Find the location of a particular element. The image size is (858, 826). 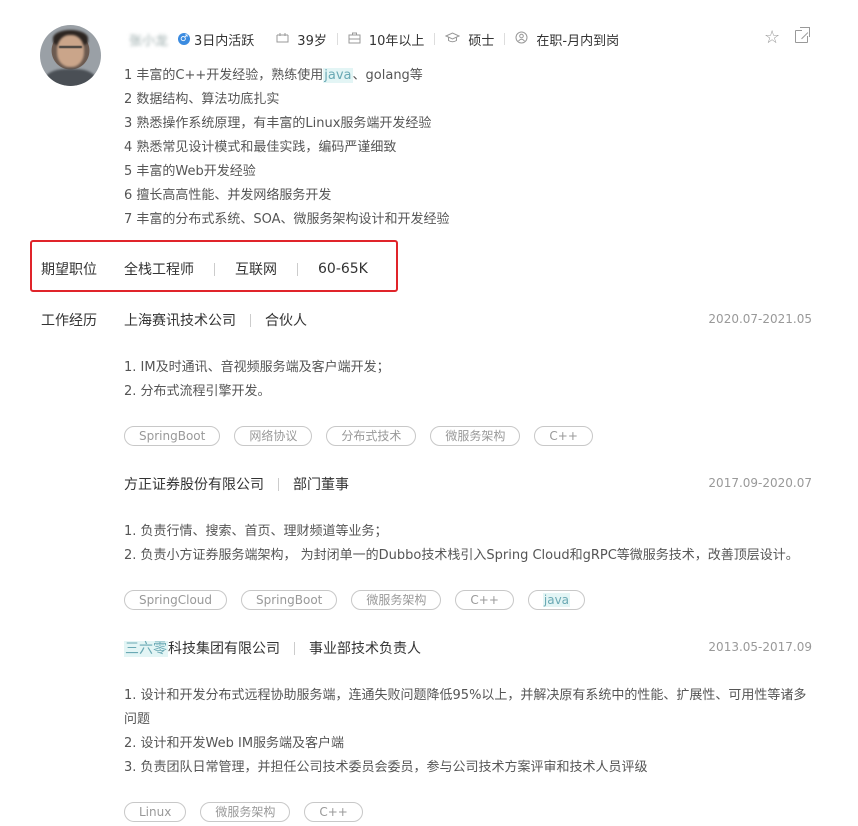

job-desc-line: 2. 分布式流程引擎开发。 is located at coordinates (197, 391).